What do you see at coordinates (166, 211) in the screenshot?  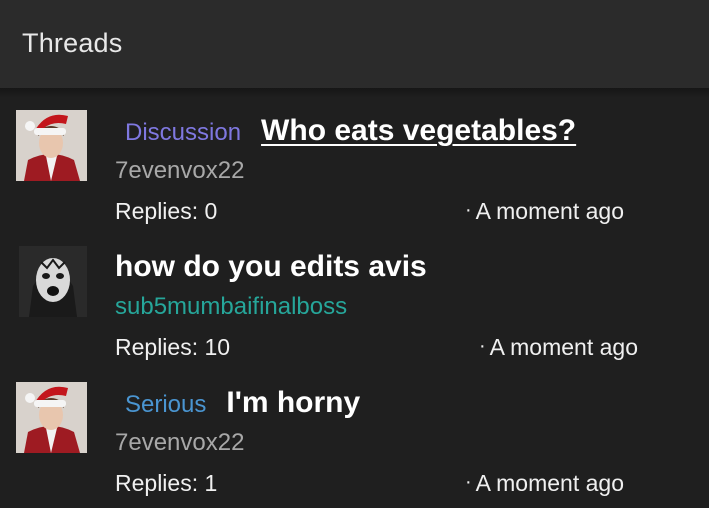 I see `thread-replies: Replies: 0` at bounding box center [166, 211].